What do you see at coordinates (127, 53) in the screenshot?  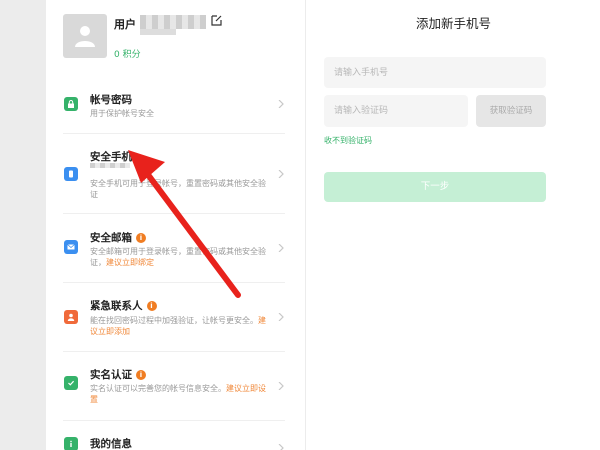 I see `points-label: 0 积分` at bounding box center [127, 53].